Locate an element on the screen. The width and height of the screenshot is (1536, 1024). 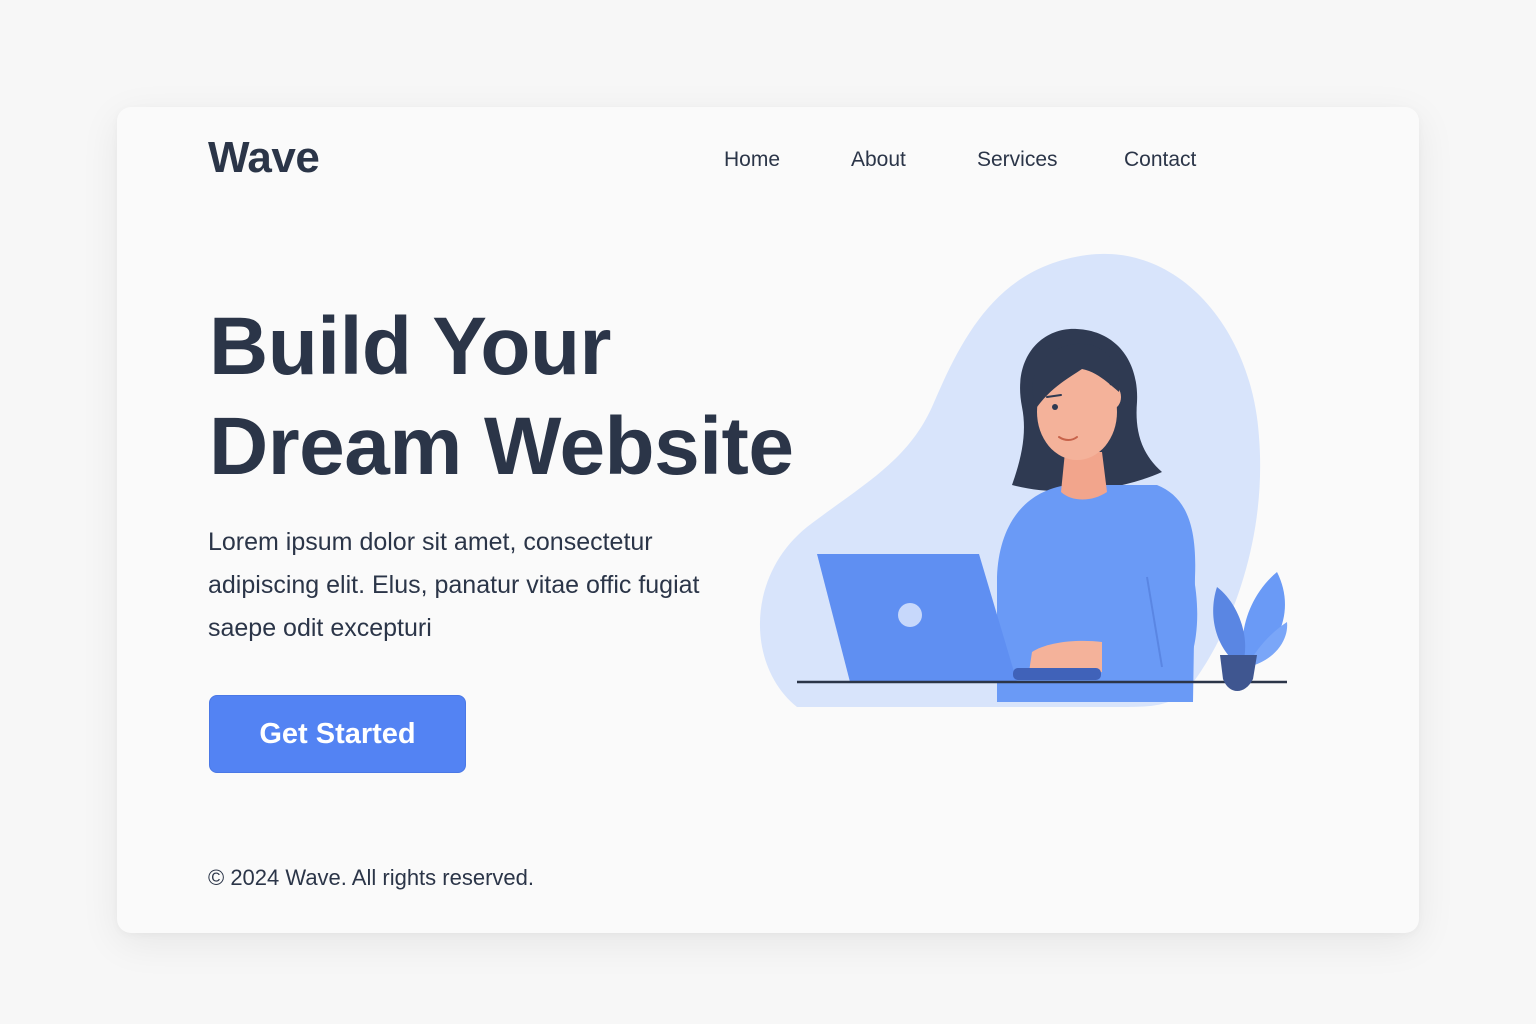
nav-item-home: Home is located at coordinates (752, 160).